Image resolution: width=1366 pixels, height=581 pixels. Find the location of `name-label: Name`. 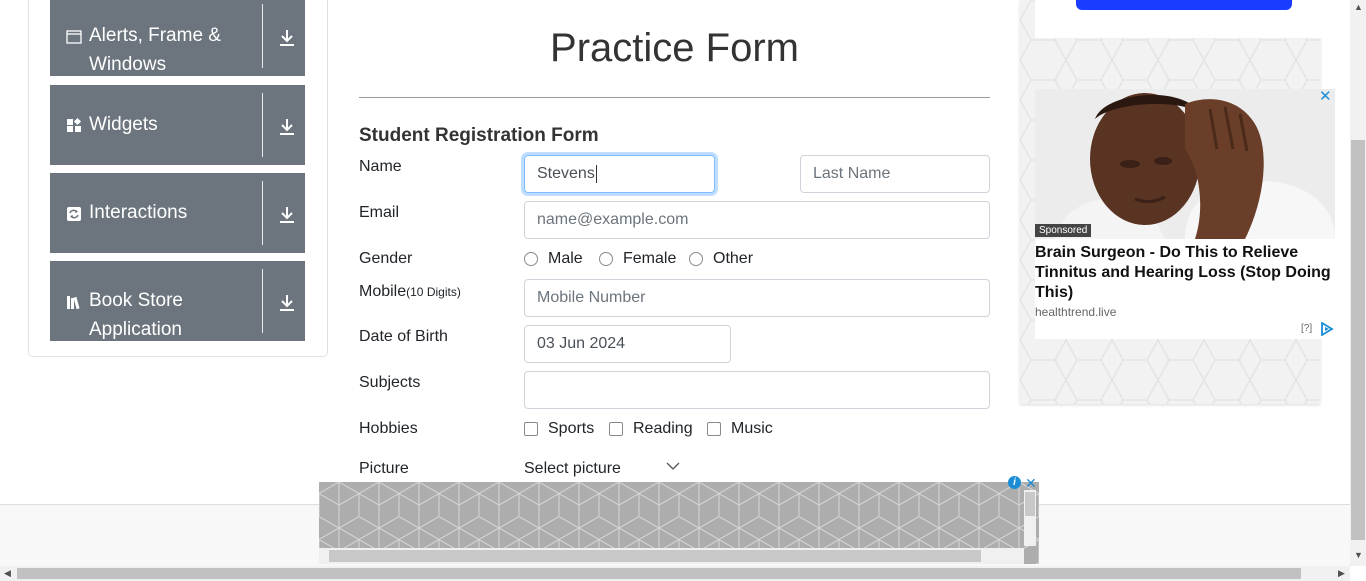

name-label: Name is located at coordinates (380, 166).